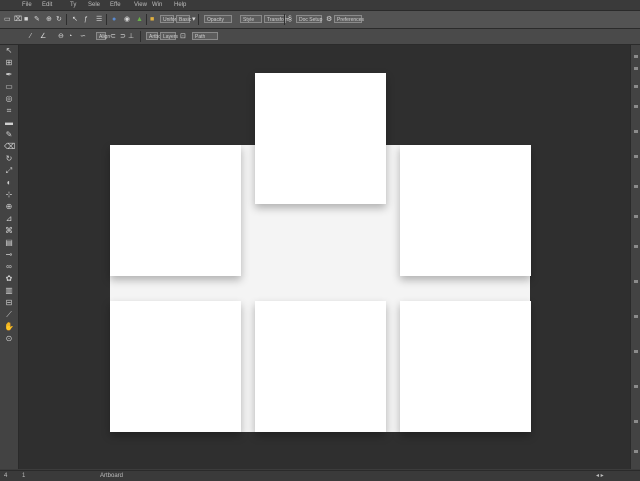 The width and height of the screenshot is (640, 481). I want to click on zoom-tool-icon: ⊙, so click(9, 338).